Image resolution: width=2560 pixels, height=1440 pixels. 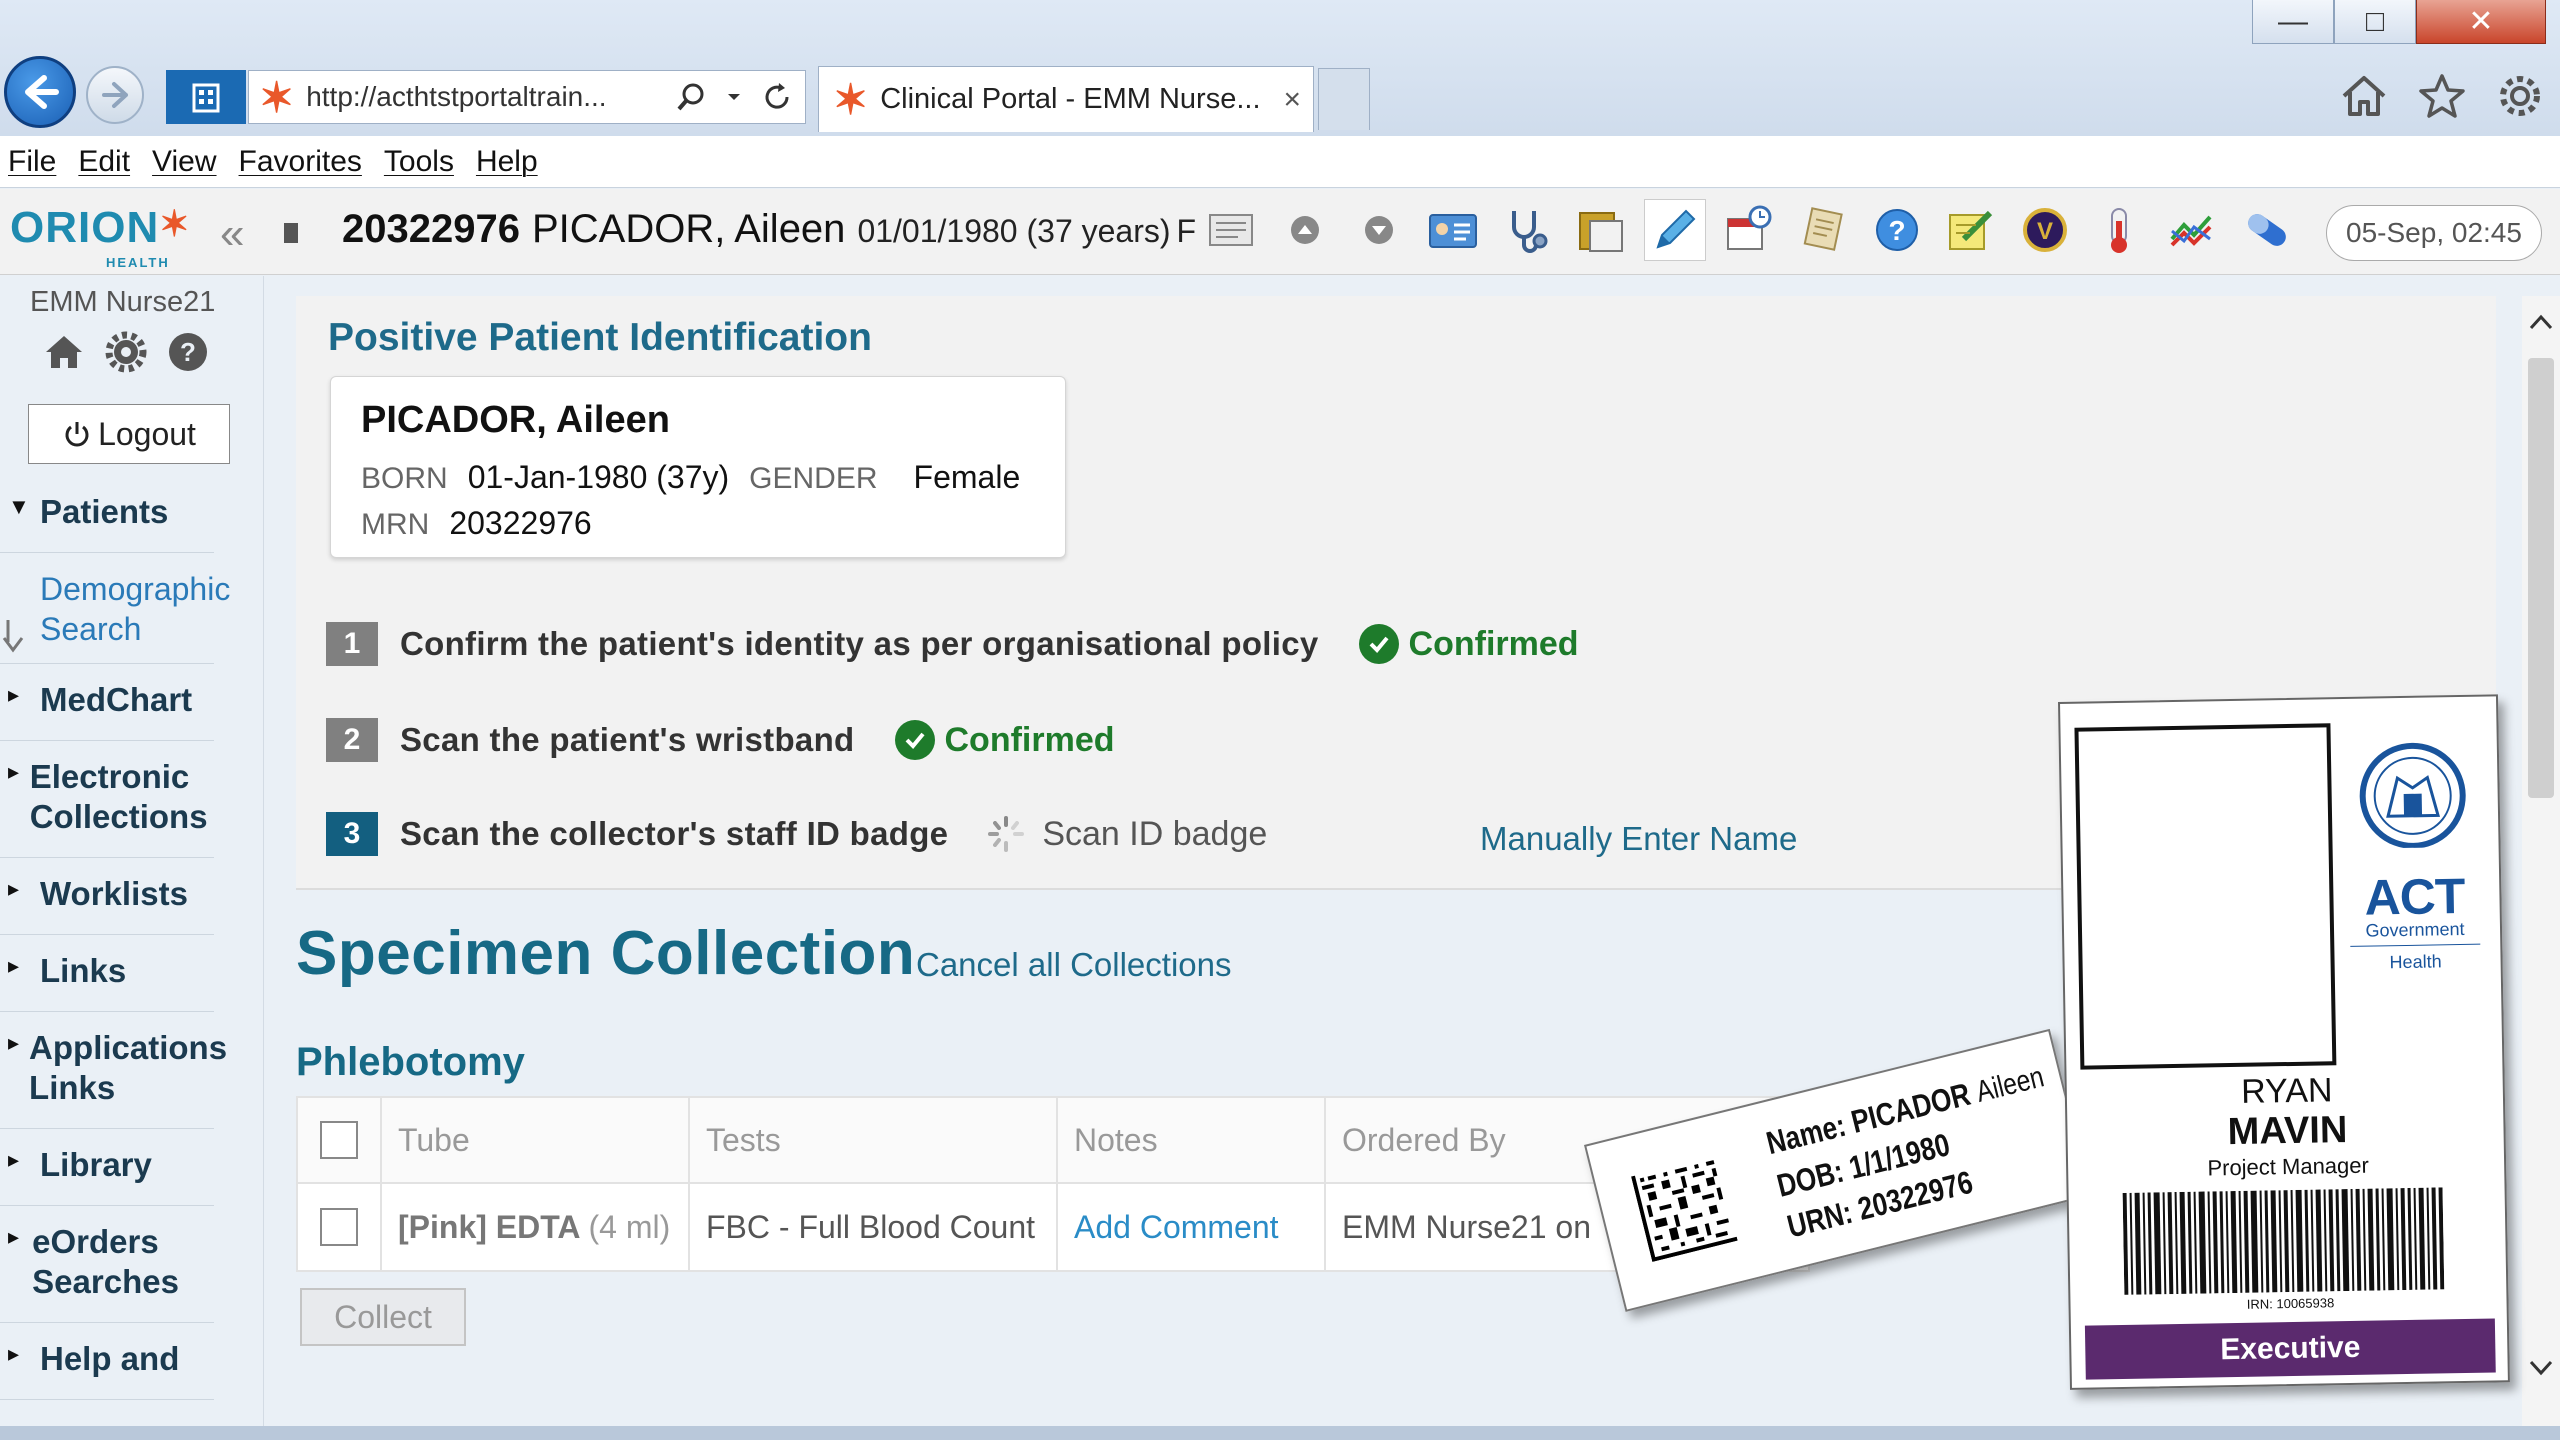 What do you see at coordinates (1344, 99) in the screenshot?
I see `new-tab-button` at bounding box center [1344, 99].